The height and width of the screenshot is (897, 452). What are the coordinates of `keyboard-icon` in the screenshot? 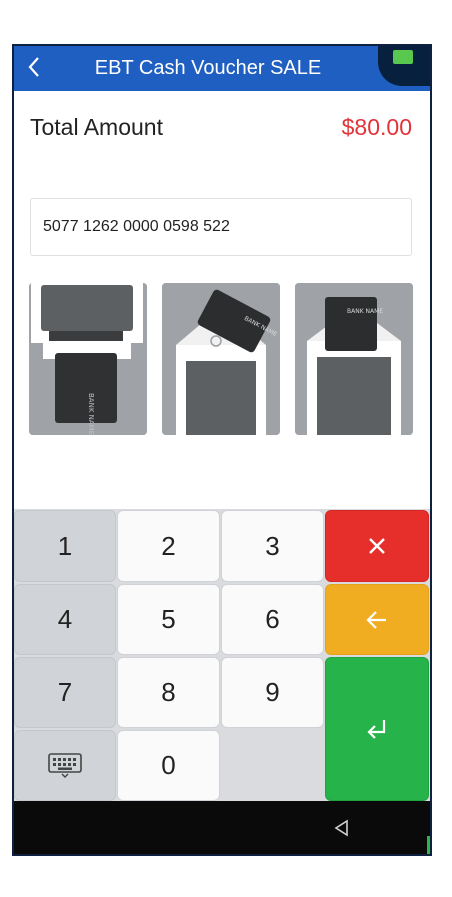 It's located at (65, 765).